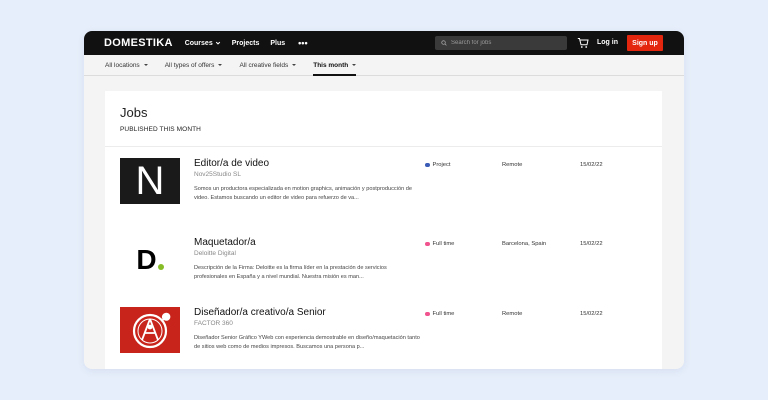 The width and height of the screenshot is (768, 400). What do you see at coordinates (441, 165) in the screenshot?
I see `job-type-label: Project` at bounding box center [441, 165].